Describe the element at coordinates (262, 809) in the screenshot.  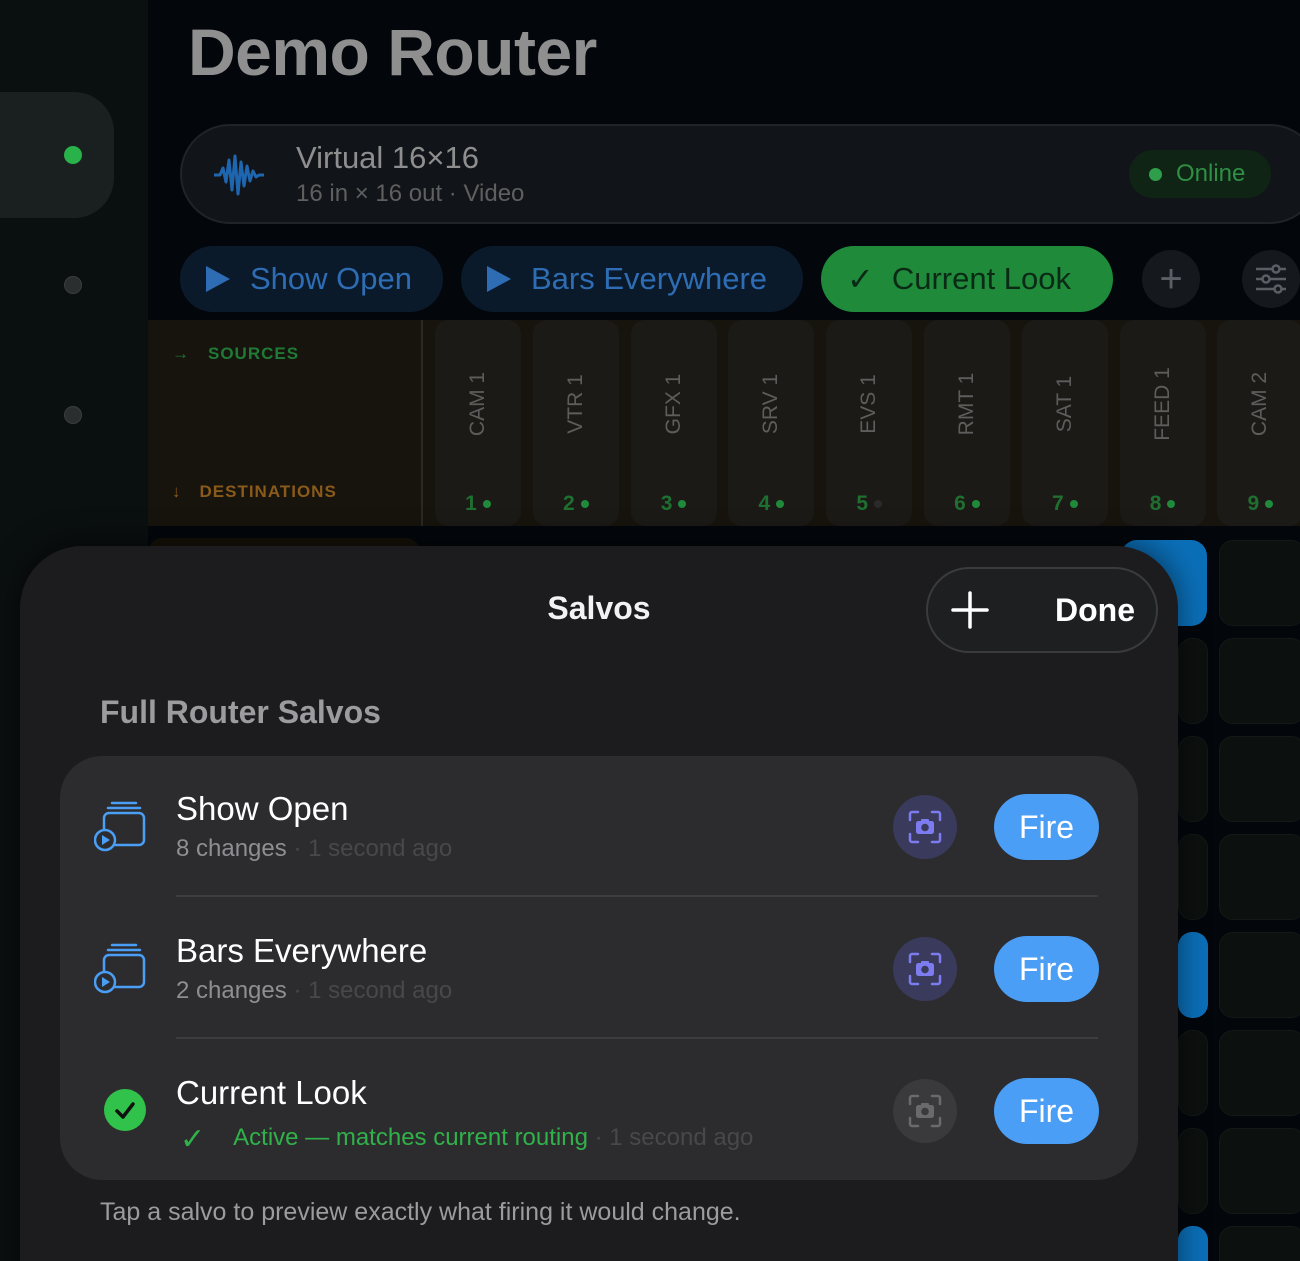
I see `salvo-name: Show Open` at that location.